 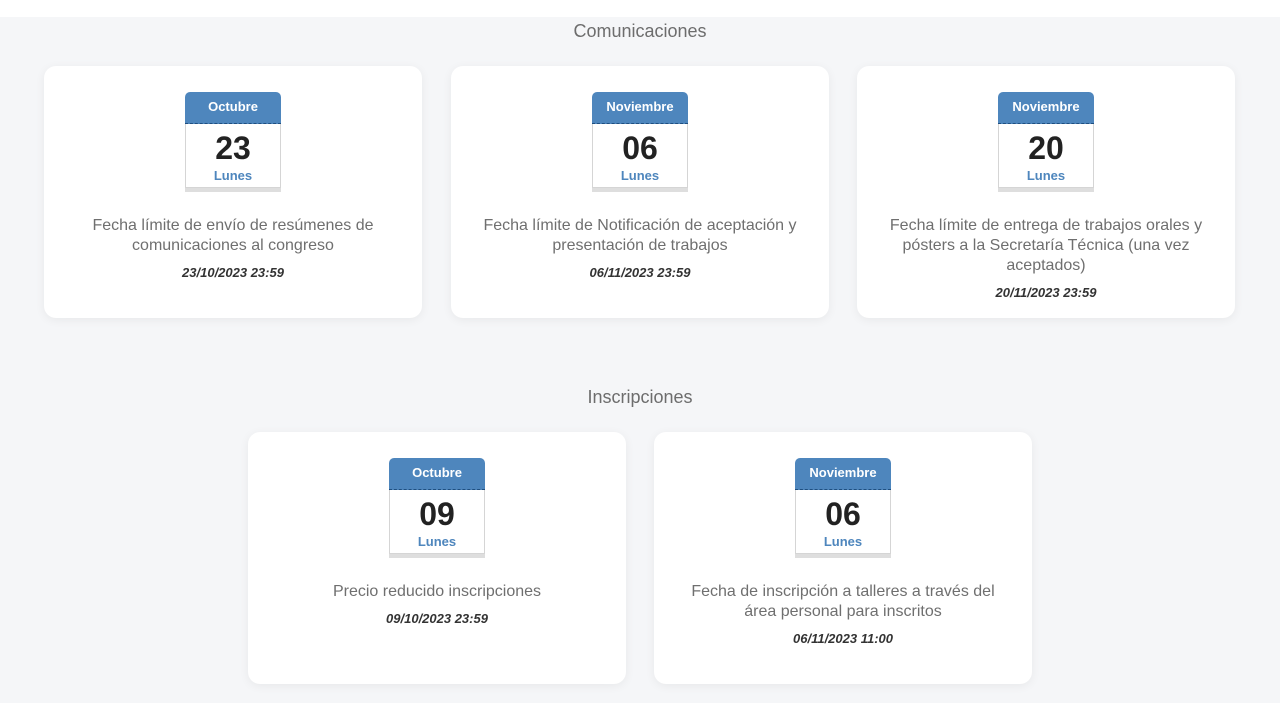 What do you see at coordinates (1046, 292) in the screenshot?
I see `deadline-datetime: 20/11/2023 23:59` at bounding box center [1046, 292].